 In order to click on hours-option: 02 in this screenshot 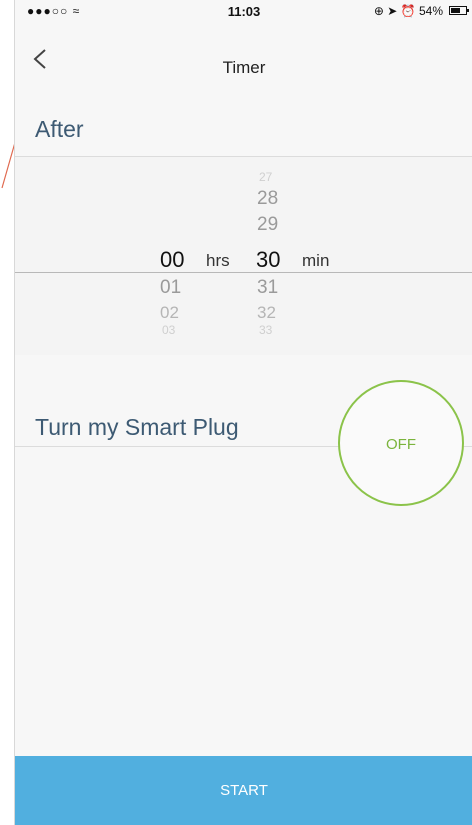, I will do `click(169, 312)`.